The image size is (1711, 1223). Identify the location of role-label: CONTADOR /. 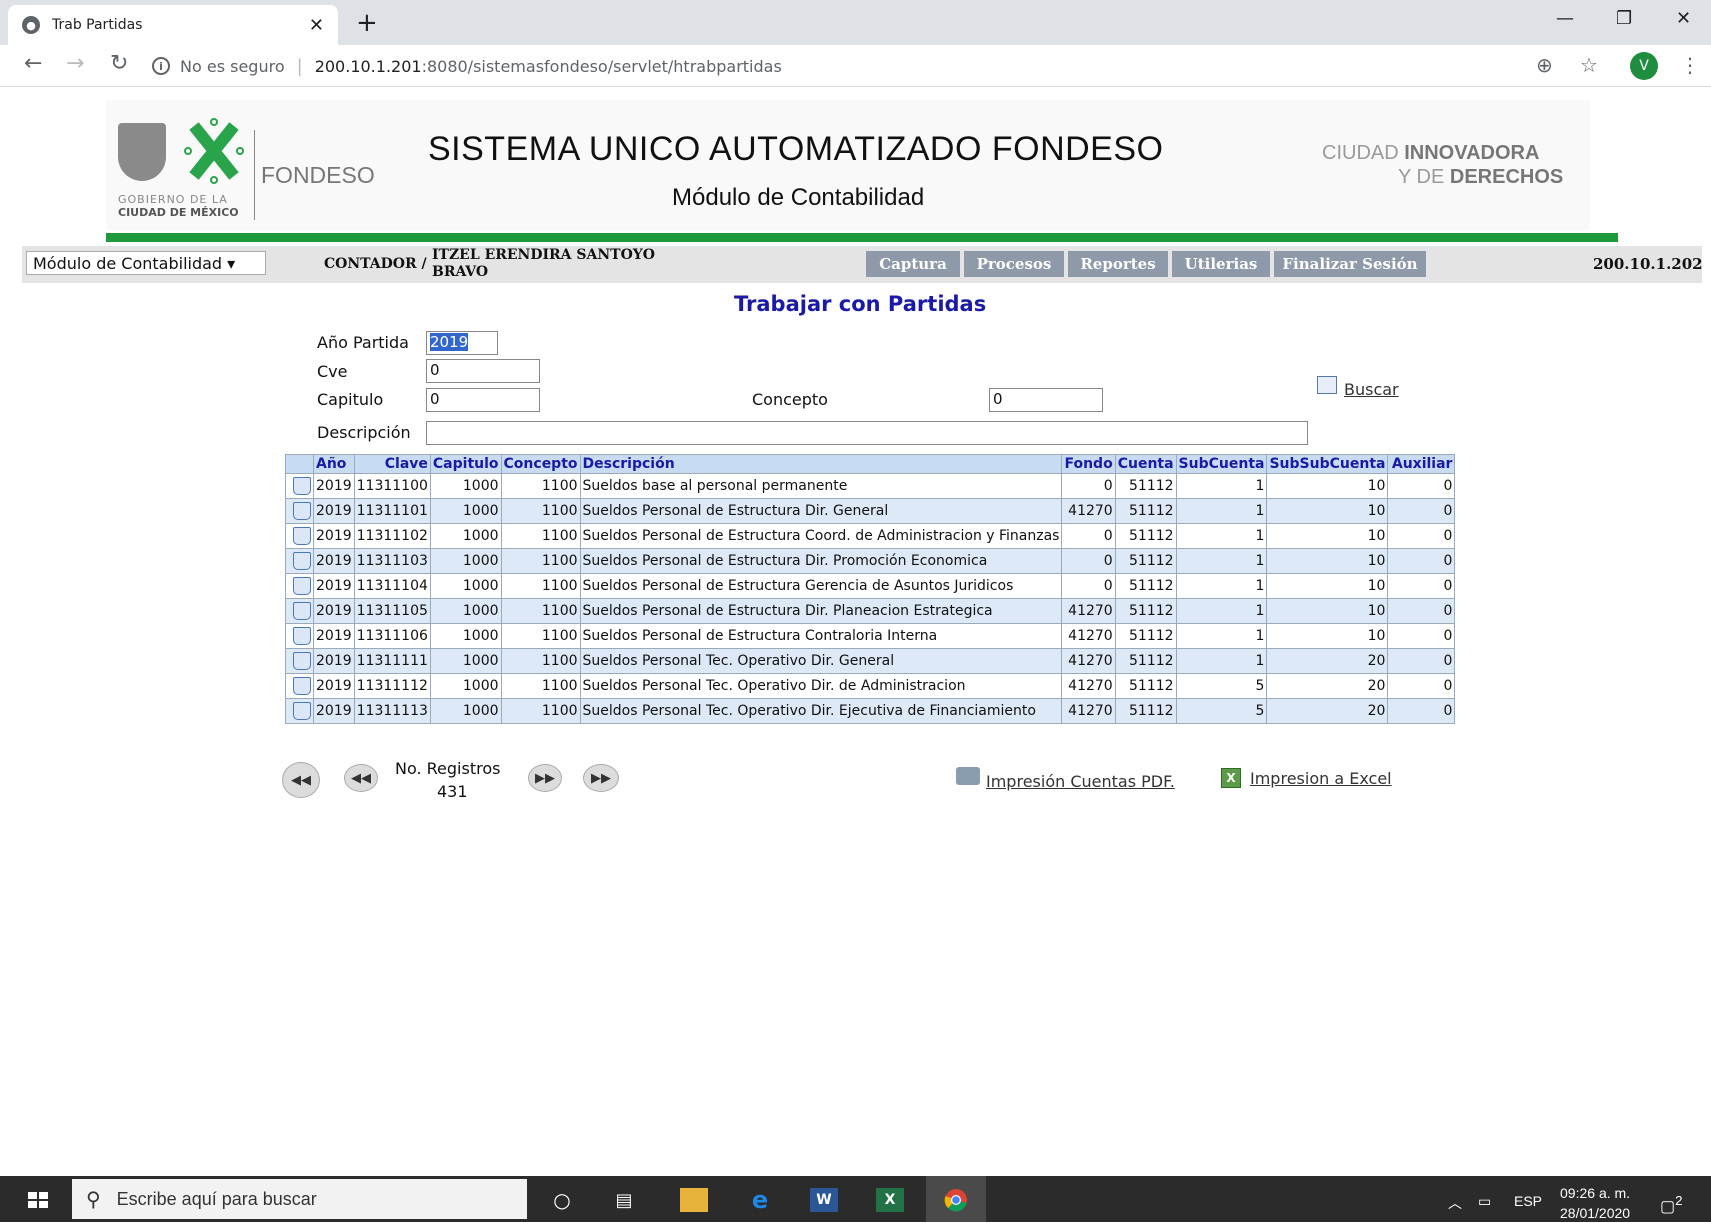
(375, 264).